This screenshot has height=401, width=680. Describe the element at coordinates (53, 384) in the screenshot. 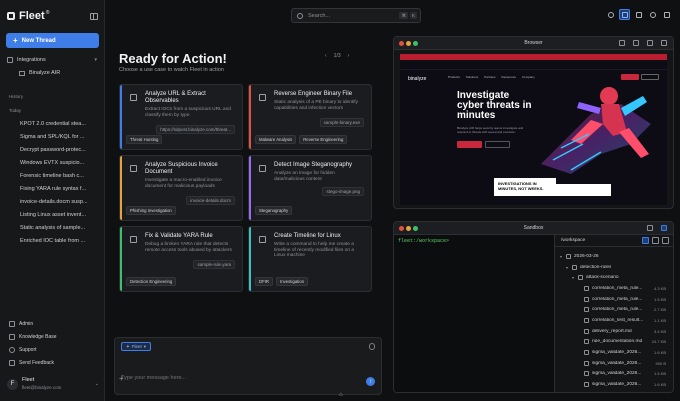

I see `user-menu: F Fleet fleet@binalyze.com ⌄` at that location.